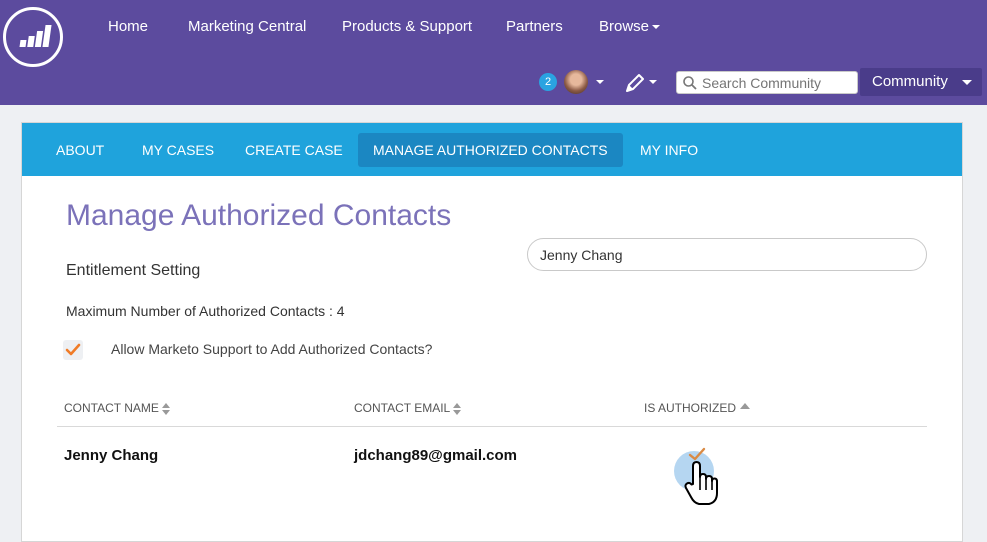 The width and height of the screenshot is (987, 542). I want to click on column-header-contact-name: CONTACT NAME, so click(117, 408).